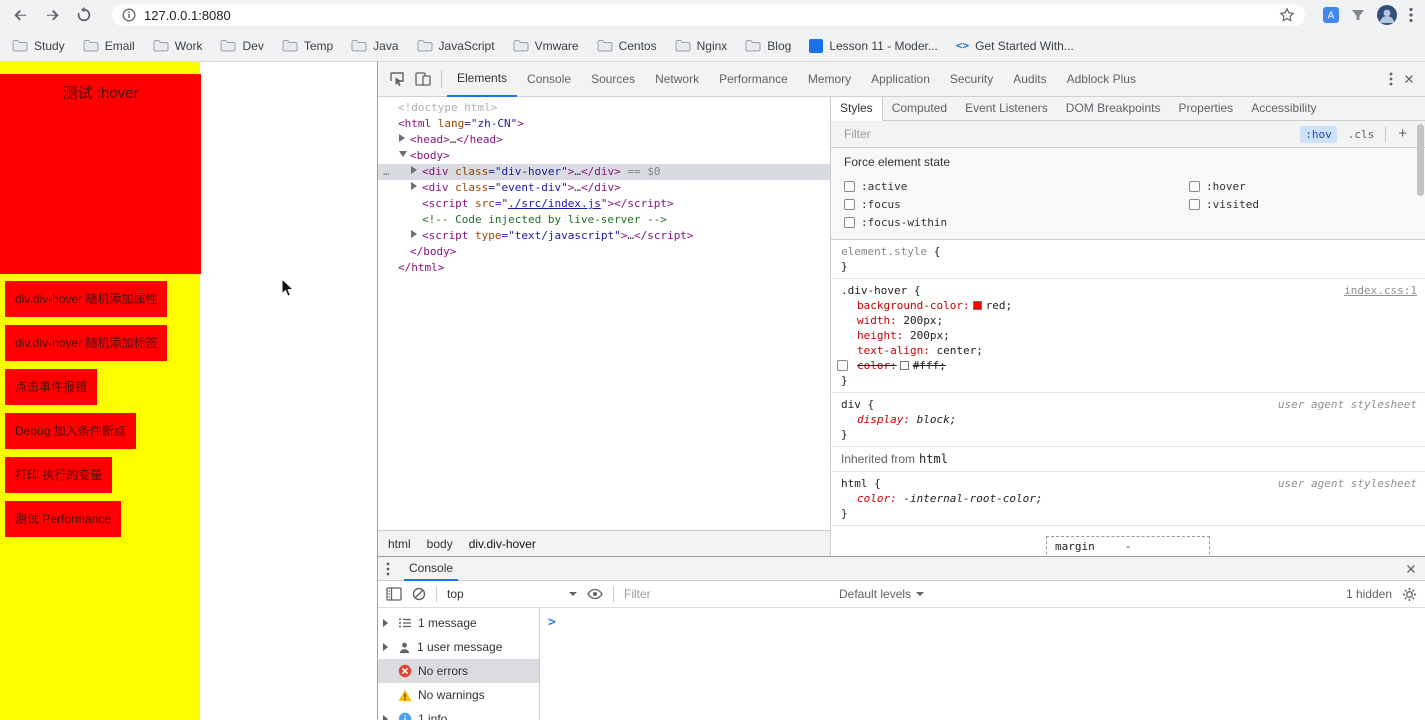 The width and height of the screenshot is (1425, 720). What do you see at coordinates (627, 46) in the screenshot?
I see `bookmark-folder: Centos` at bounding box center [627, 46].